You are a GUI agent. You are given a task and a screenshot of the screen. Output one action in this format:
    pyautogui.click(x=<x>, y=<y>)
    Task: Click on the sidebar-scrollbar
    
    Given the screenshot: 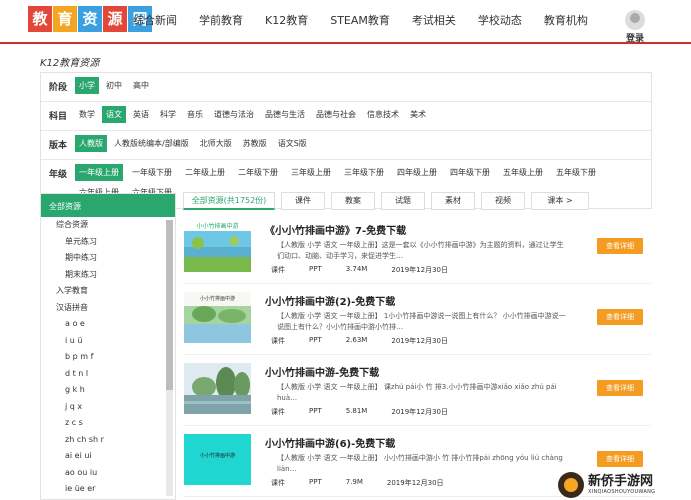 What is the action you would take?
    pyautogui.click(x=169, y=358)
    